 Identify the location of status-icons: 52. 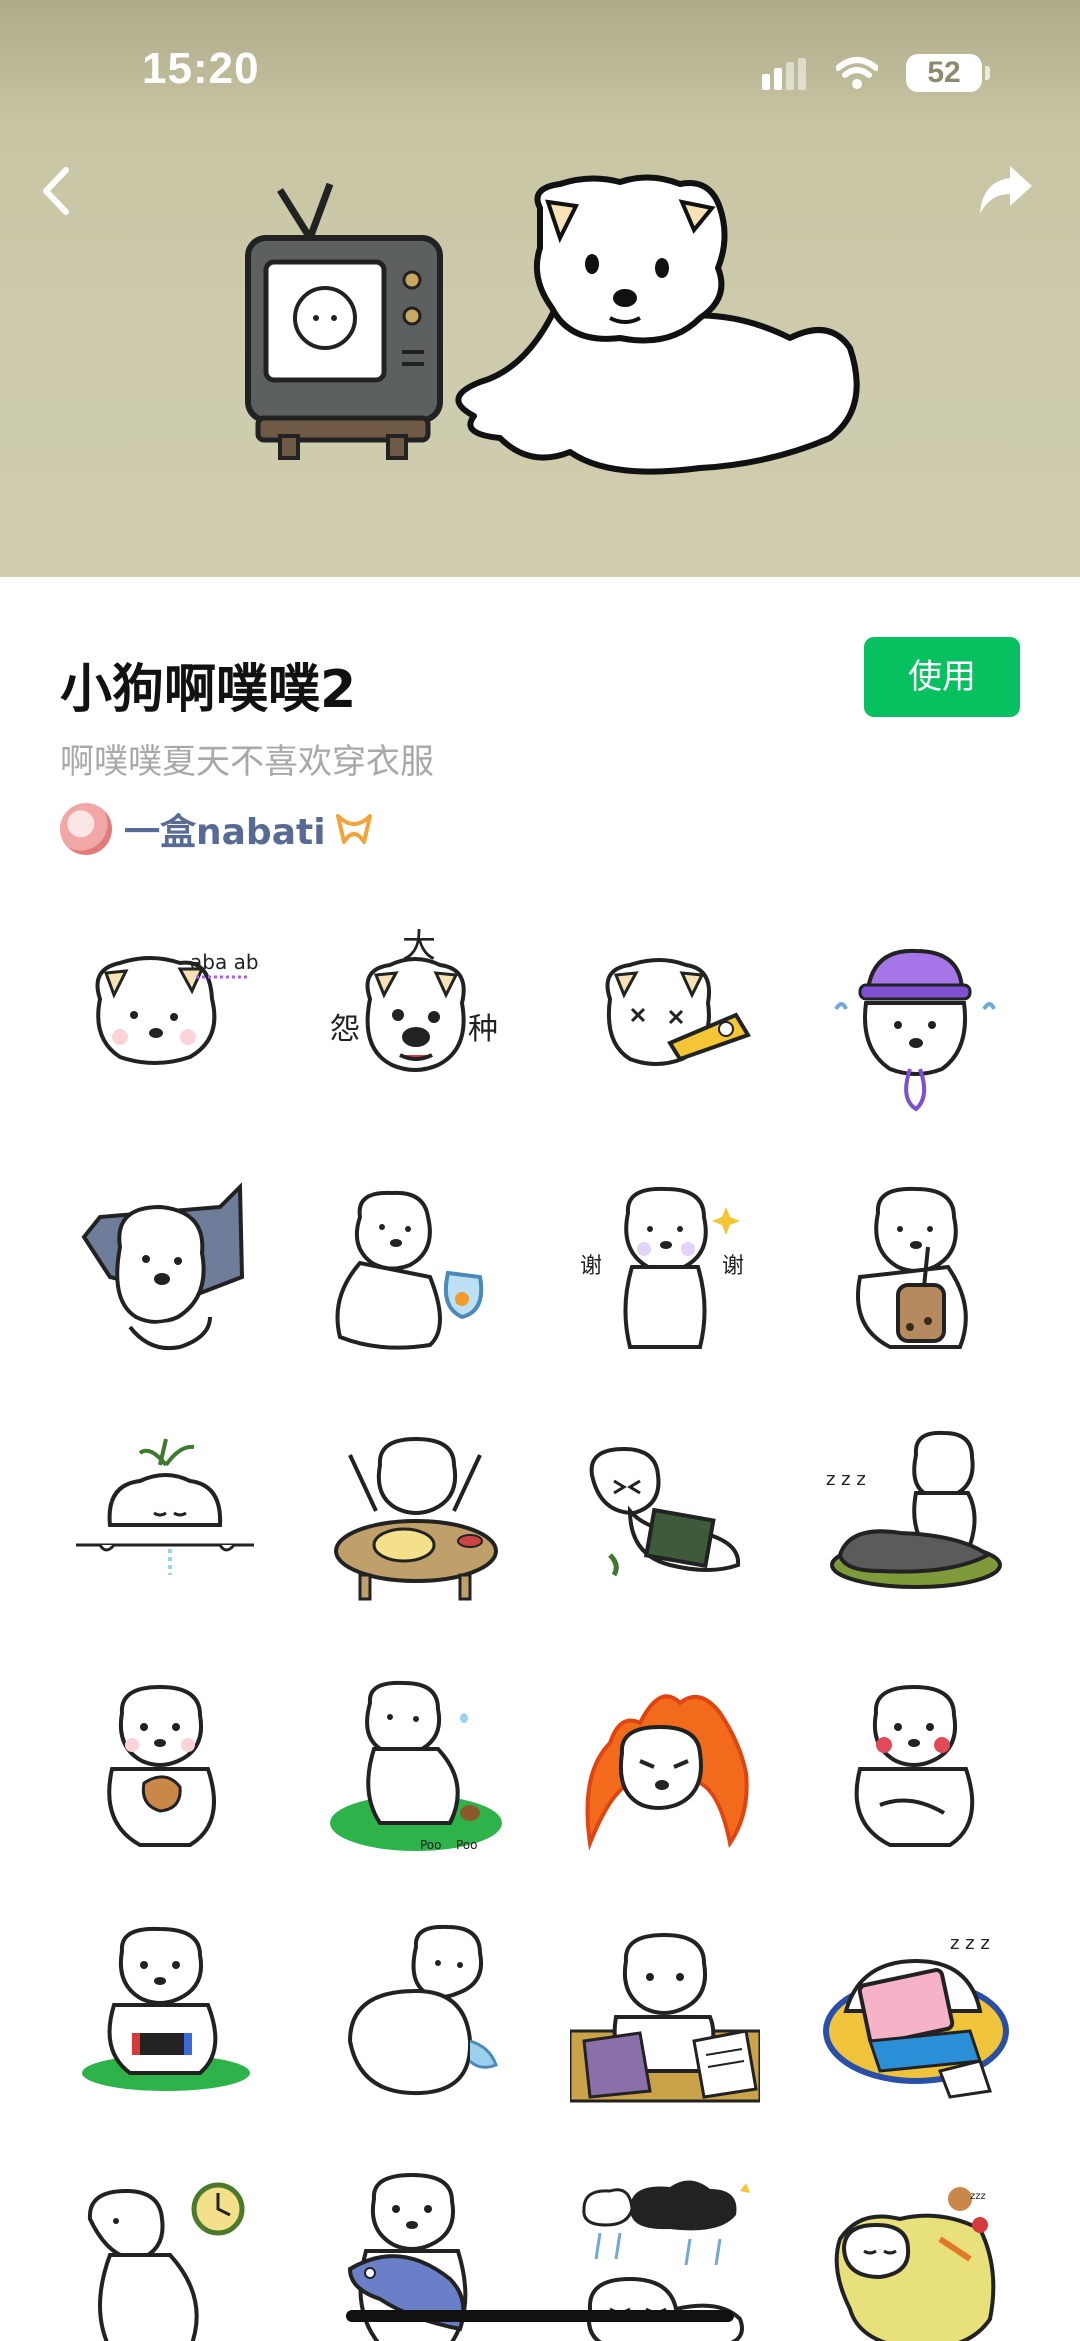
(871, 73).